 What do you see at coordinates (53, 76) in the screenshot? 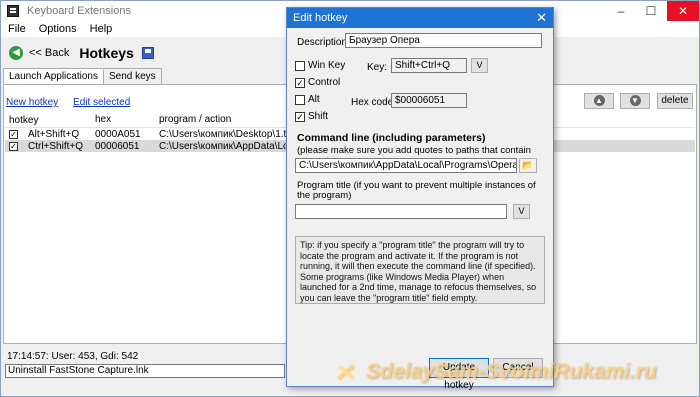
I see `tab-launch-applications: Launch Applications` at bounding box center [53, 76].